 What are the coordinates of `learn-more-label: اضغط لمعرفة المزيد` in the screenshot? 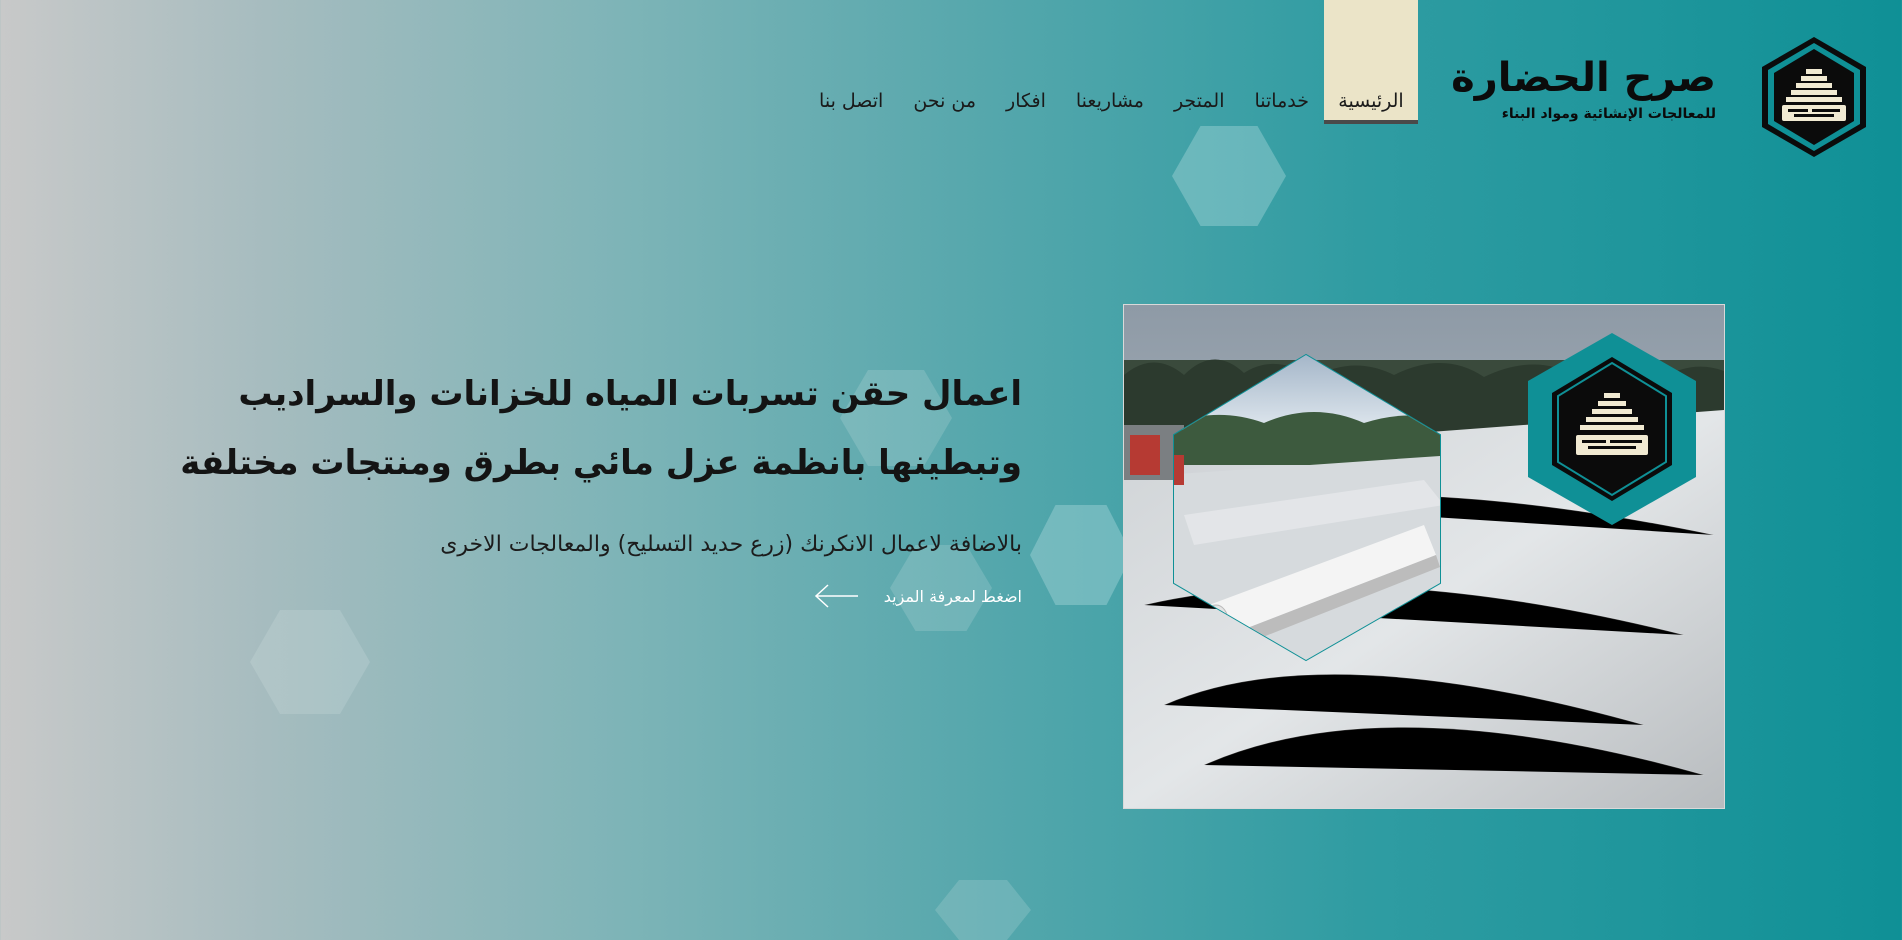 It's located at (952, 596).